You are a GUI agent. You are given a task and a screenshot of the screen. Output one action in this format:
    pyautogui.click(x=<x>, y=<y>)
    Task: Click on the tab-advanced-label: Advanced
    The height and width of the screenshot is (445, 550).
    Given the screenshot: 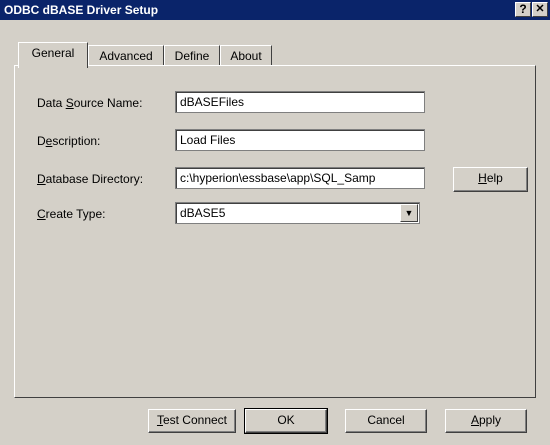 What is the action you would take?
    pyautogui.click(x=126, y=56)
    